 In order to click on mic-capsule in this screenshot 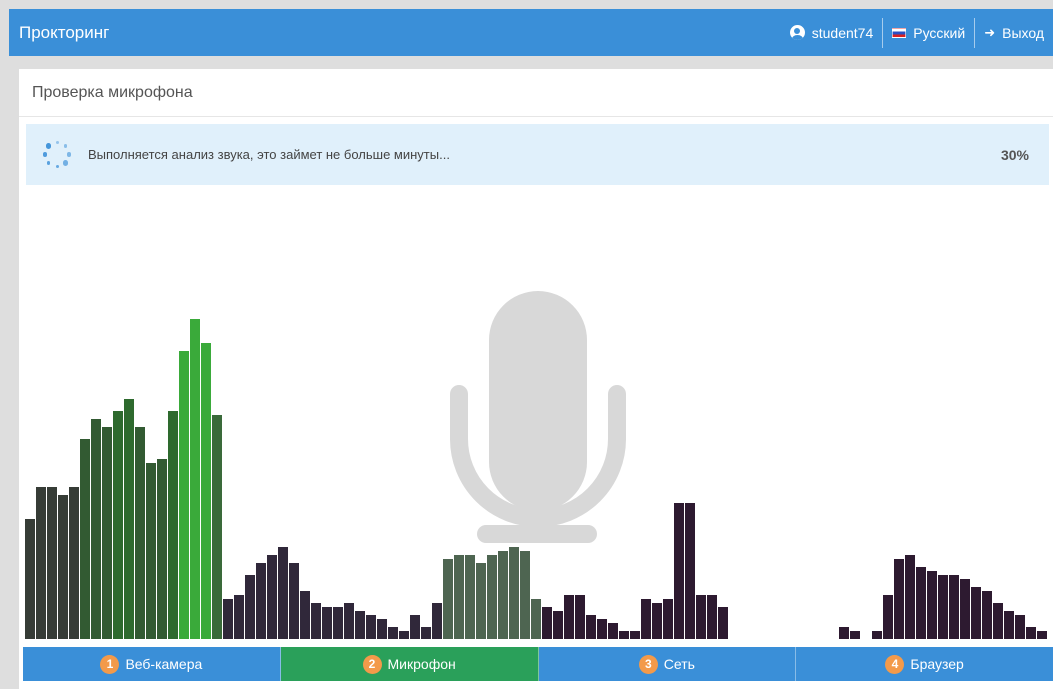, I will do `click(538, 401)`.